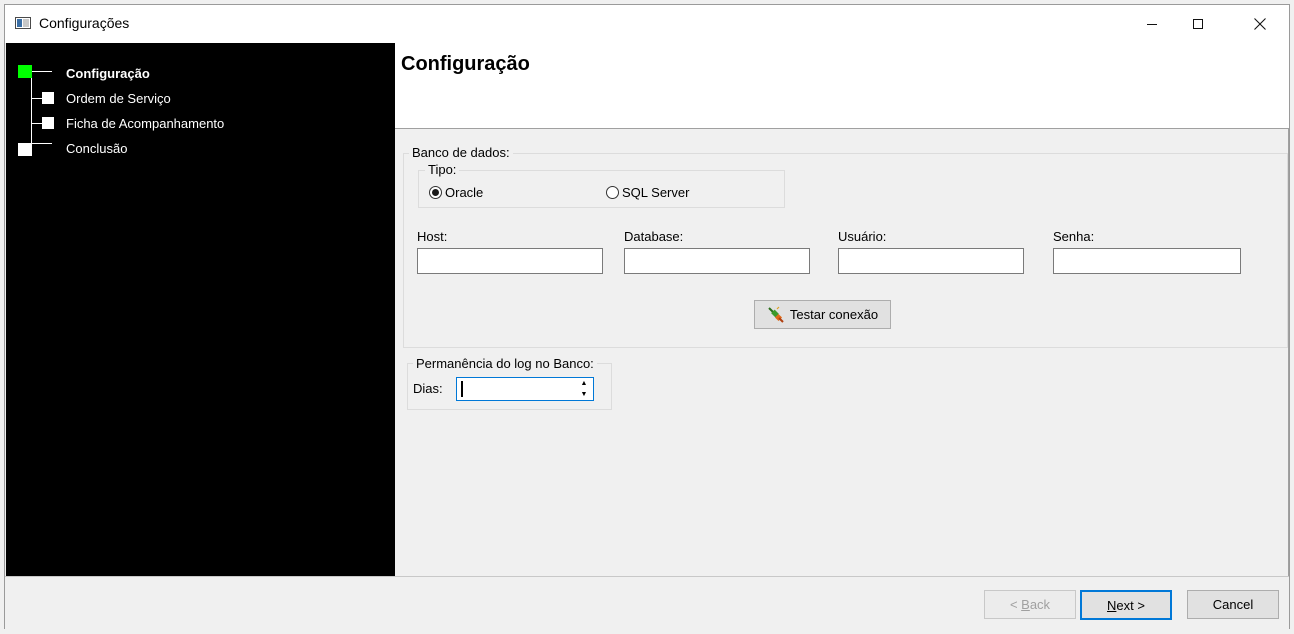  Describe the element at coordinates (656, 192) in the screenshot. I see `sql-server-radio-label: SQL Server` at that location.